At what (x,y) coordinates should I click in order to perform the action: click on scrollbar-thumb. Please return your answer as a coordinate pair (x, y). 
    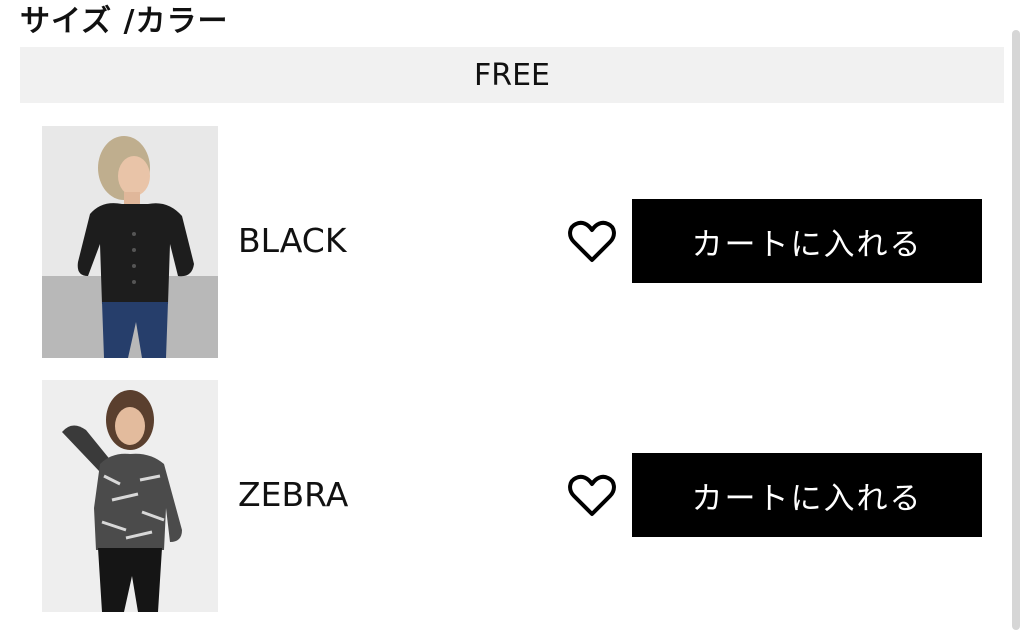
    Looking at the image, I should click on (1016, 330).